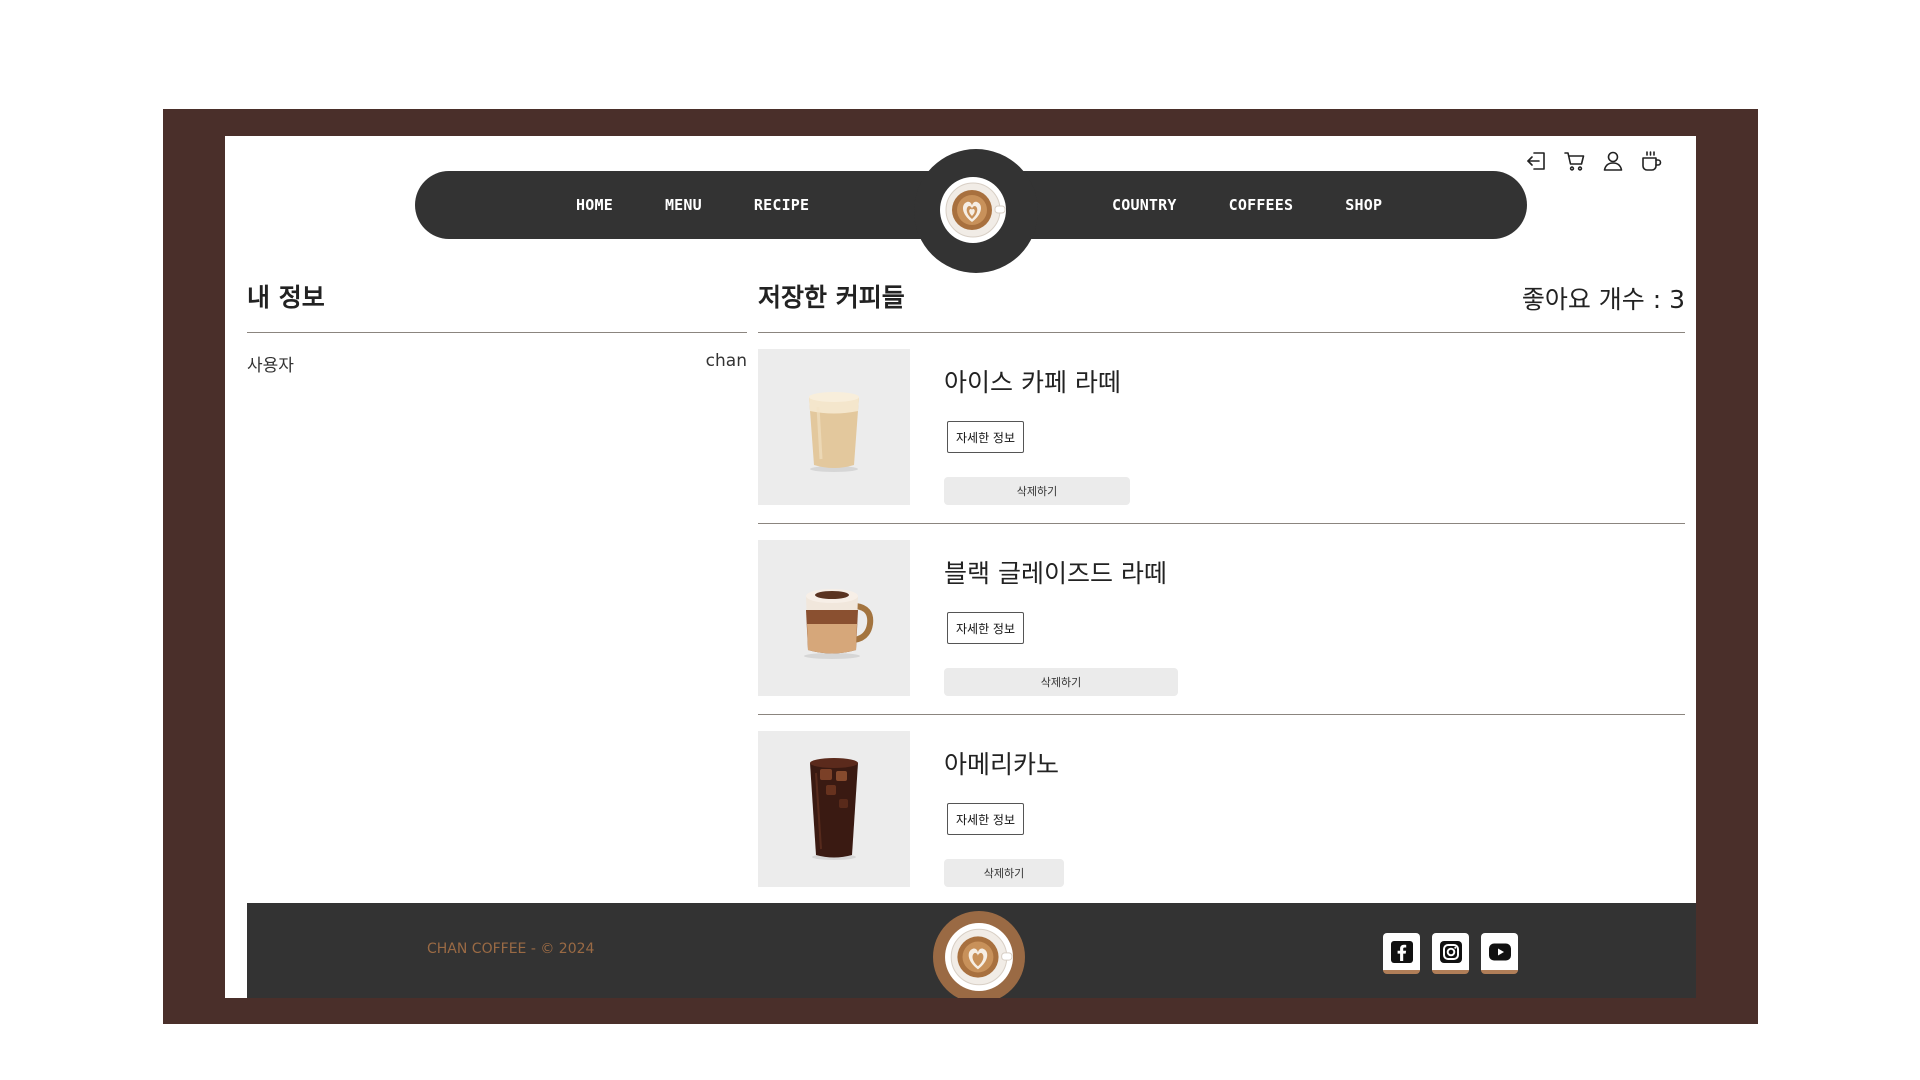  I want to click on latte-art-logo, so click(973, 210).